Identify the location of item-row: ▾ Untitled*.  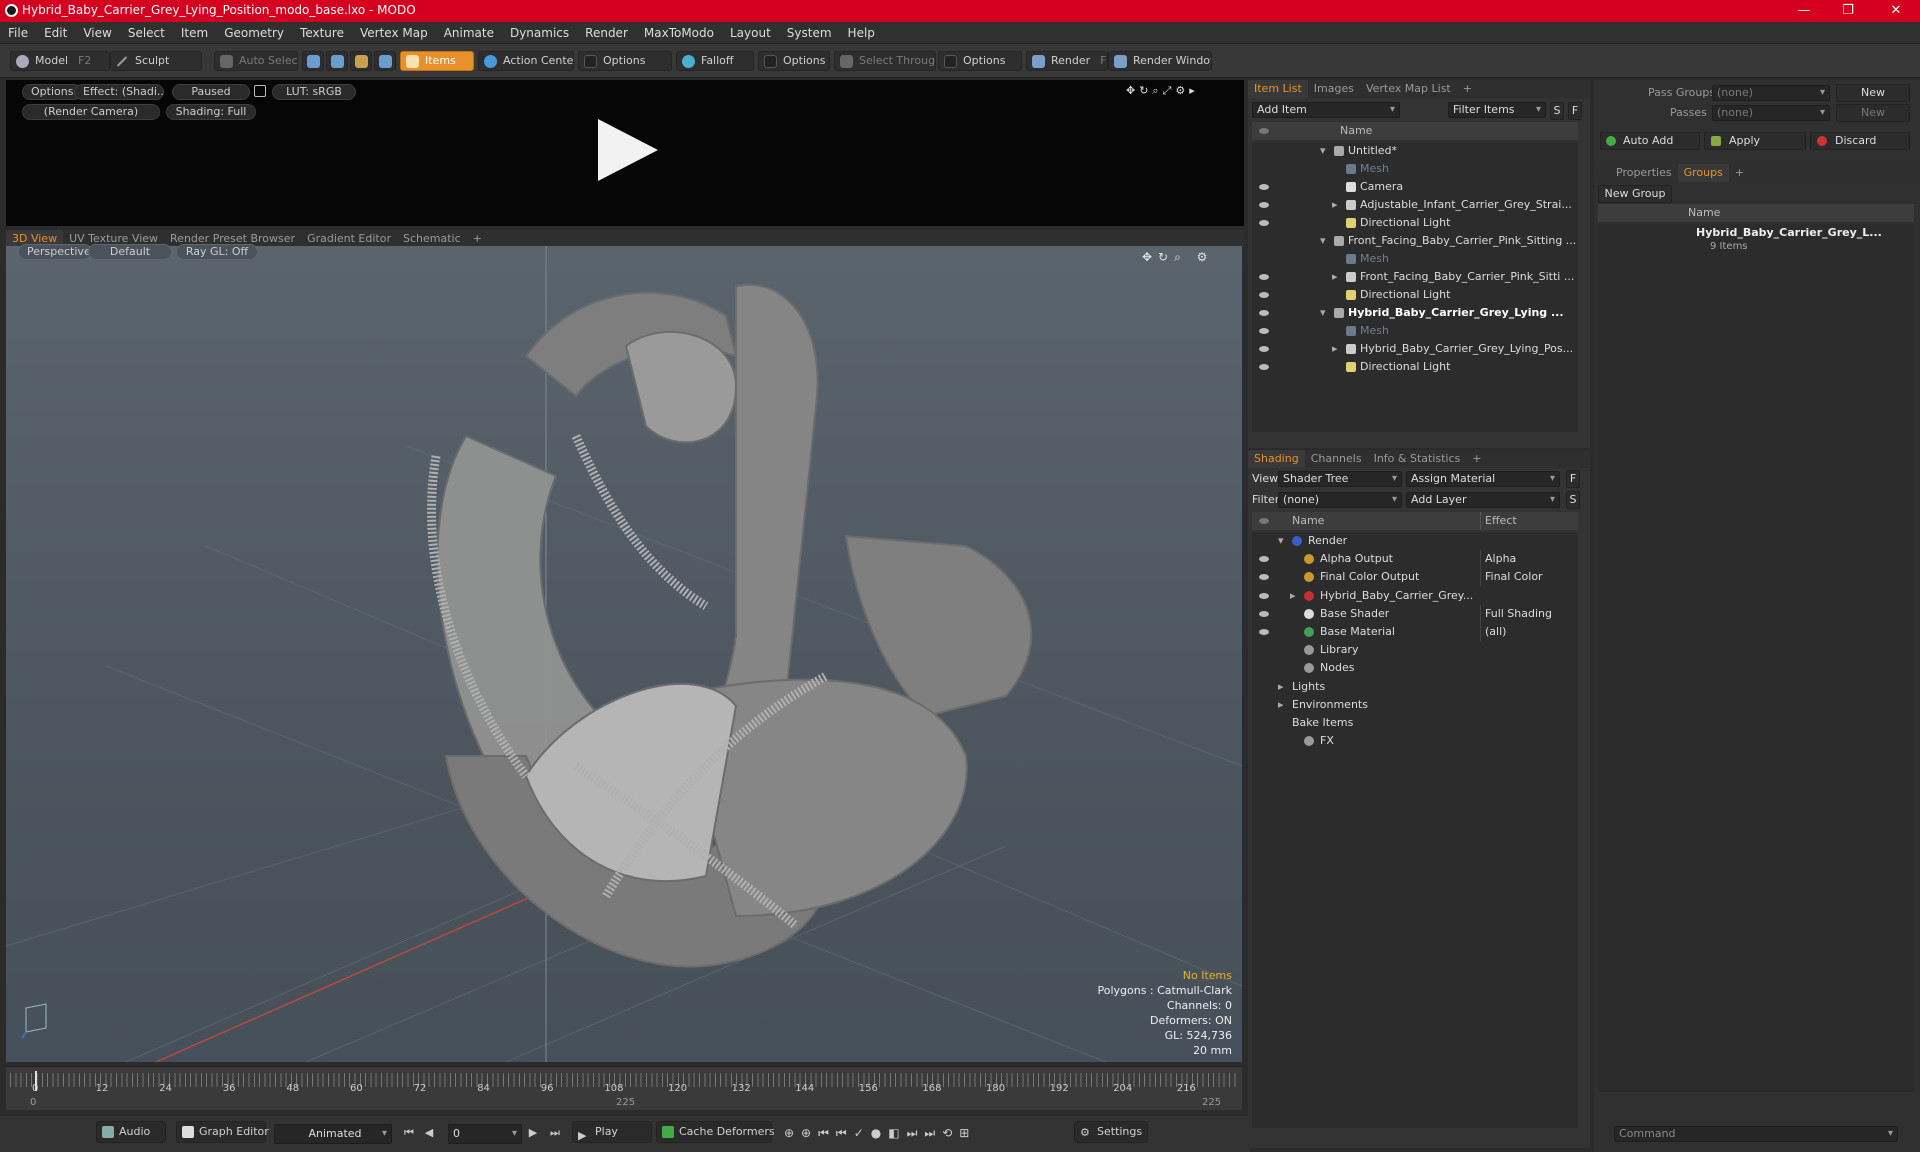
(1415, 151).